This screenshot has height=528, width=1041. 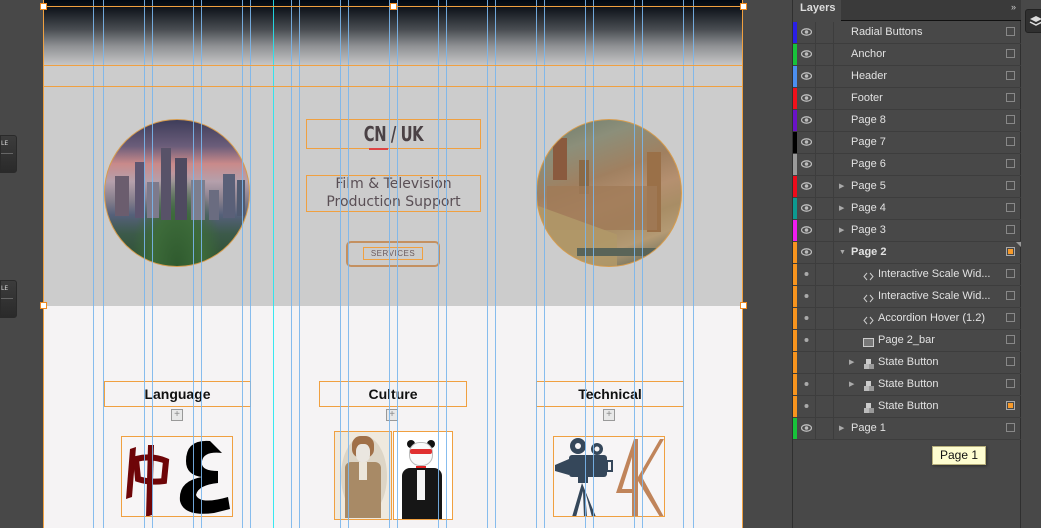 I want to click on layer-row: ▼ Page 2, so click(x=907, y=253).